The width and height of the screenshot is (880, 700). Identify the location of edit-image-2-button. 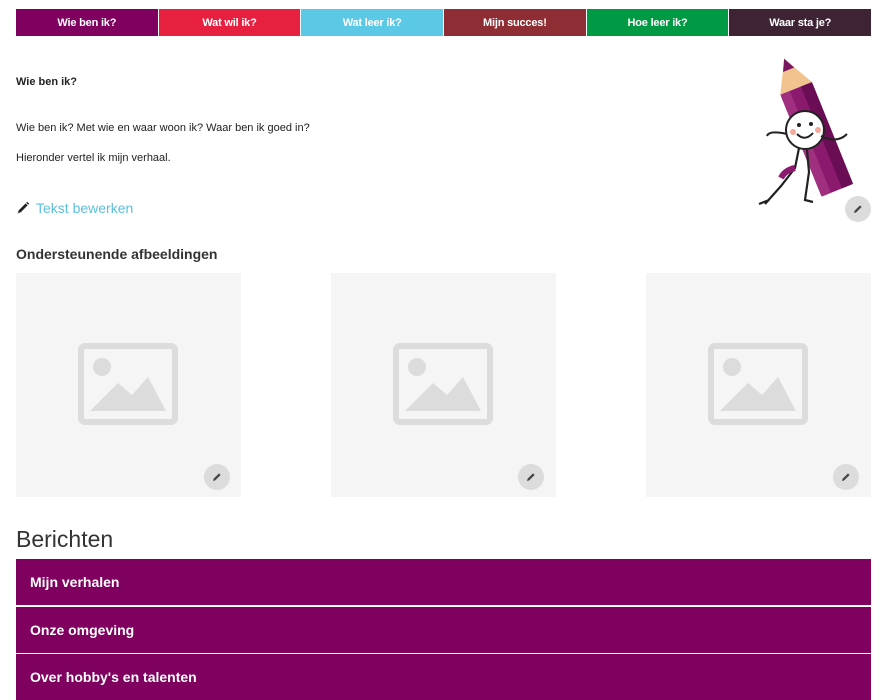
(531, 477).